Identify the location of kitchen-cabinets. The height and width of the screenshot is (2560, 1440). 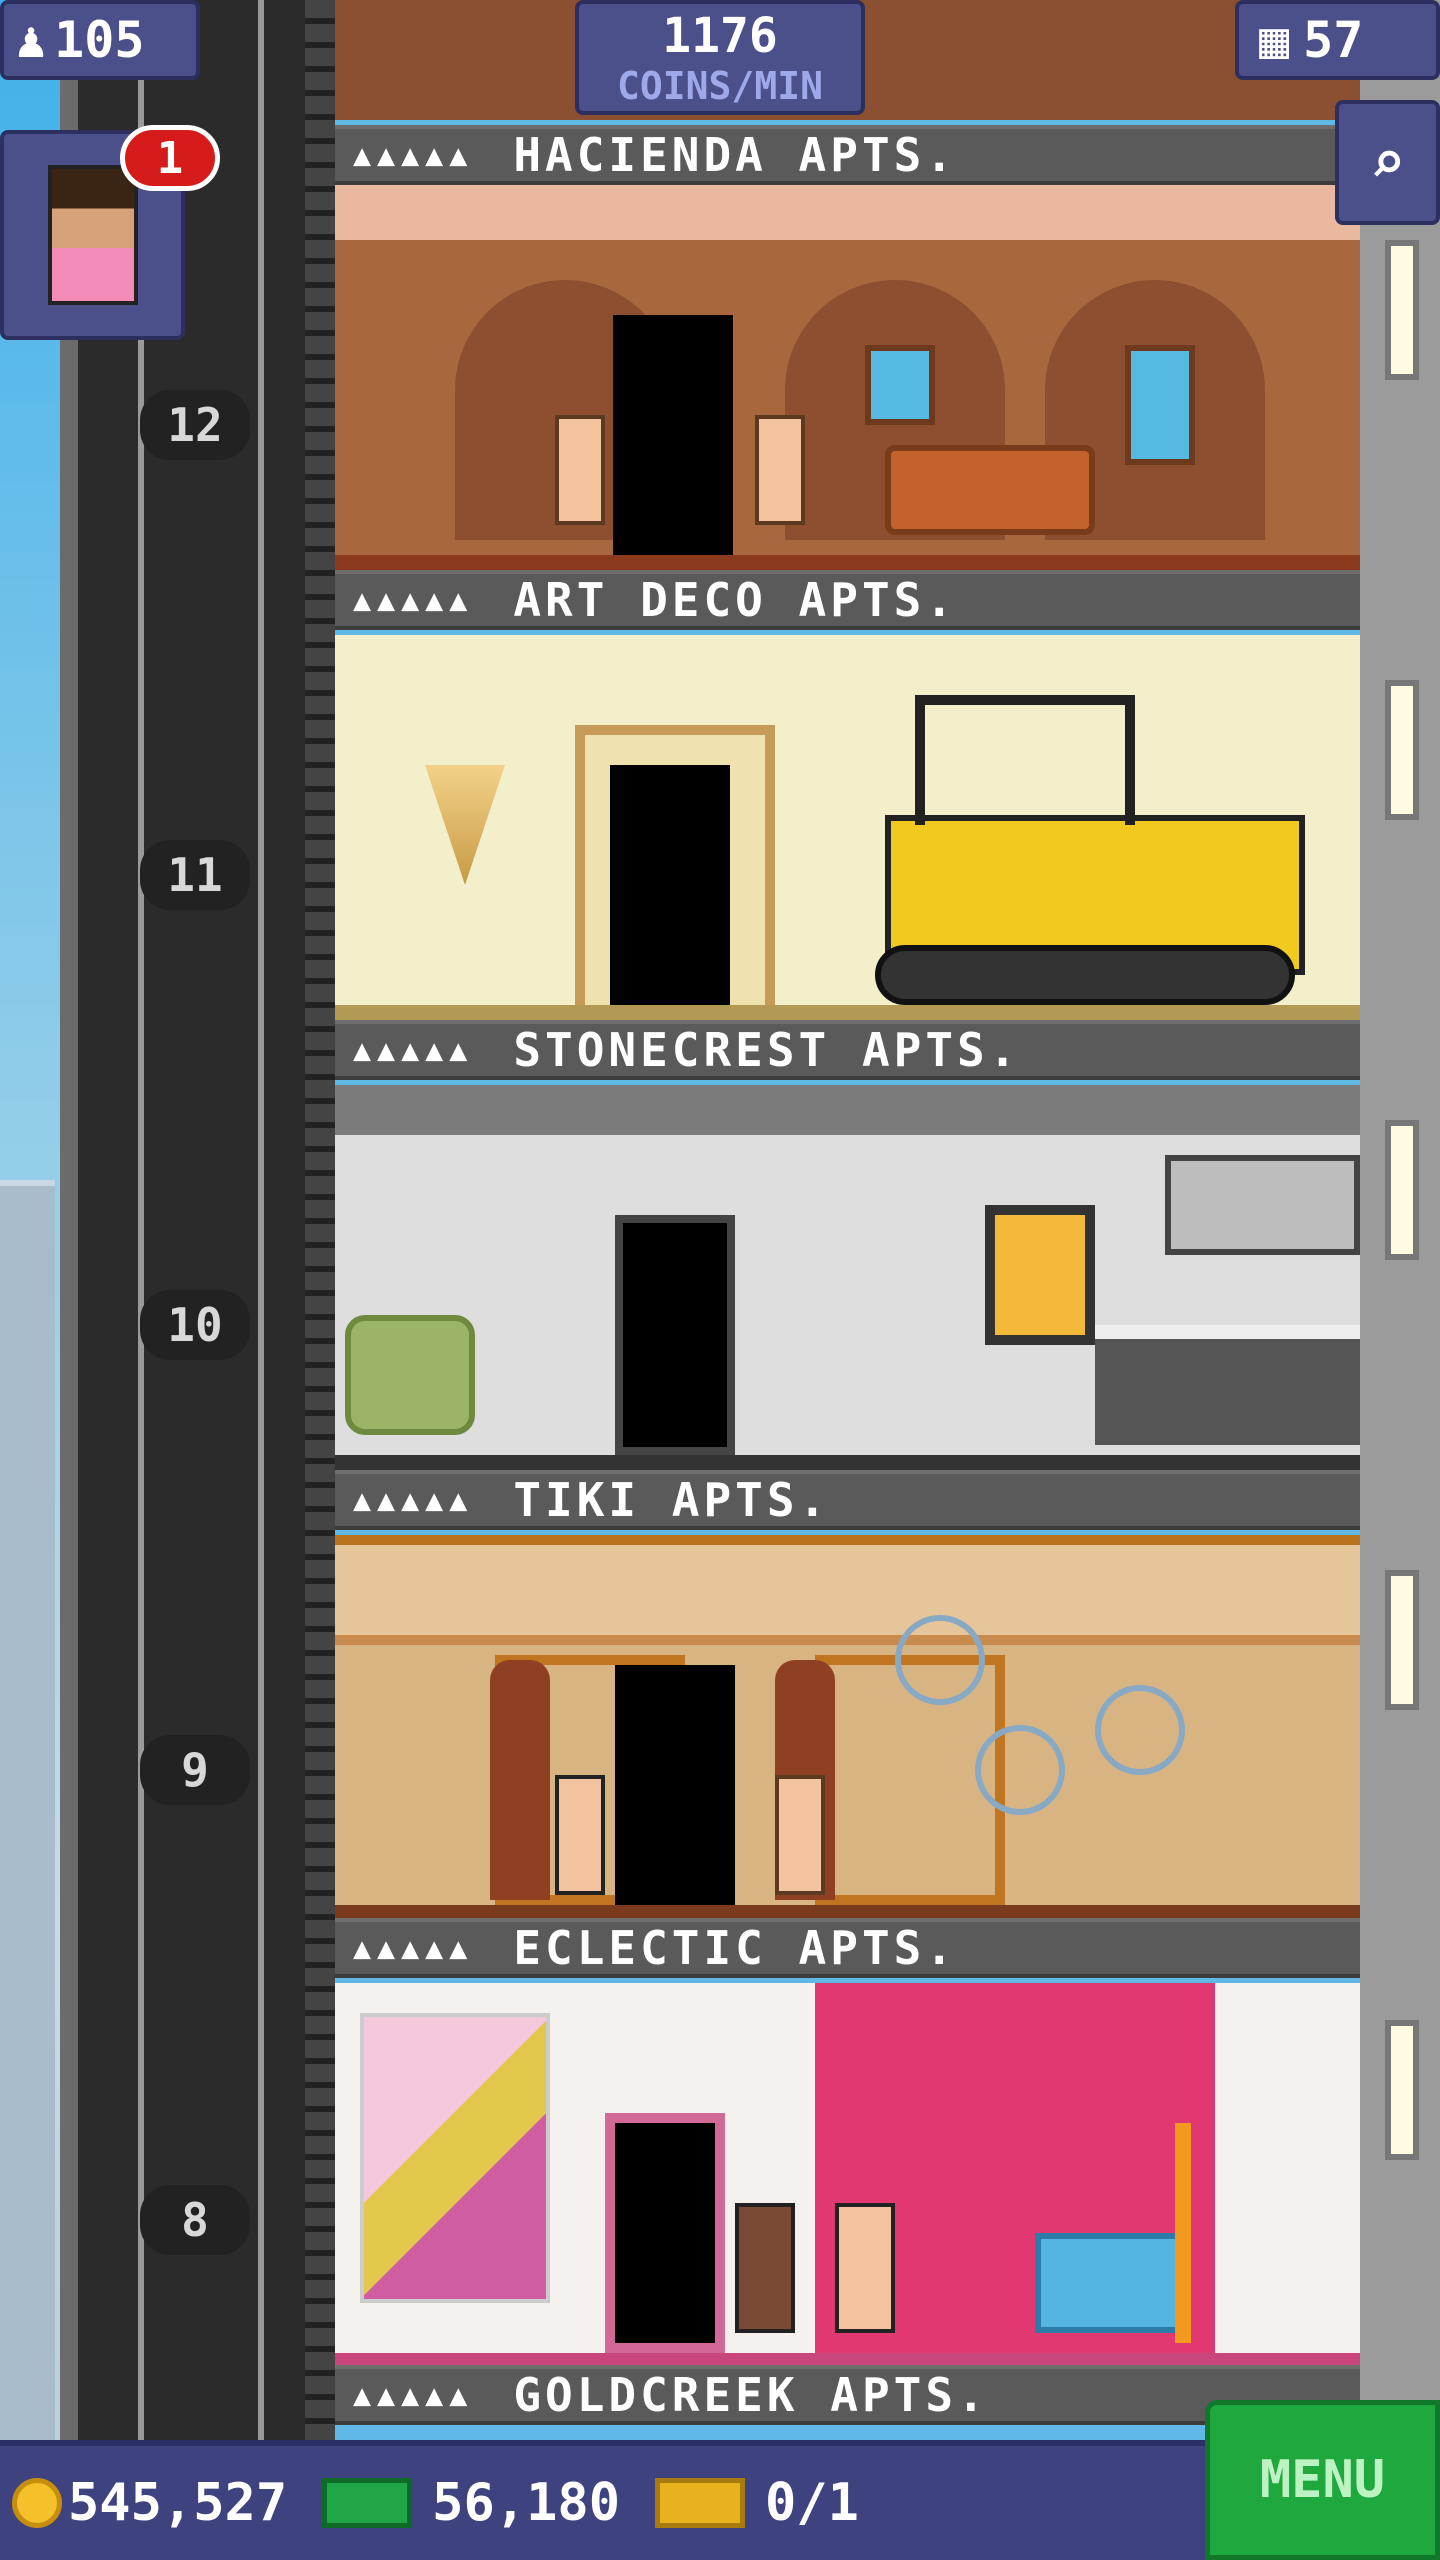
(1262, 1205).